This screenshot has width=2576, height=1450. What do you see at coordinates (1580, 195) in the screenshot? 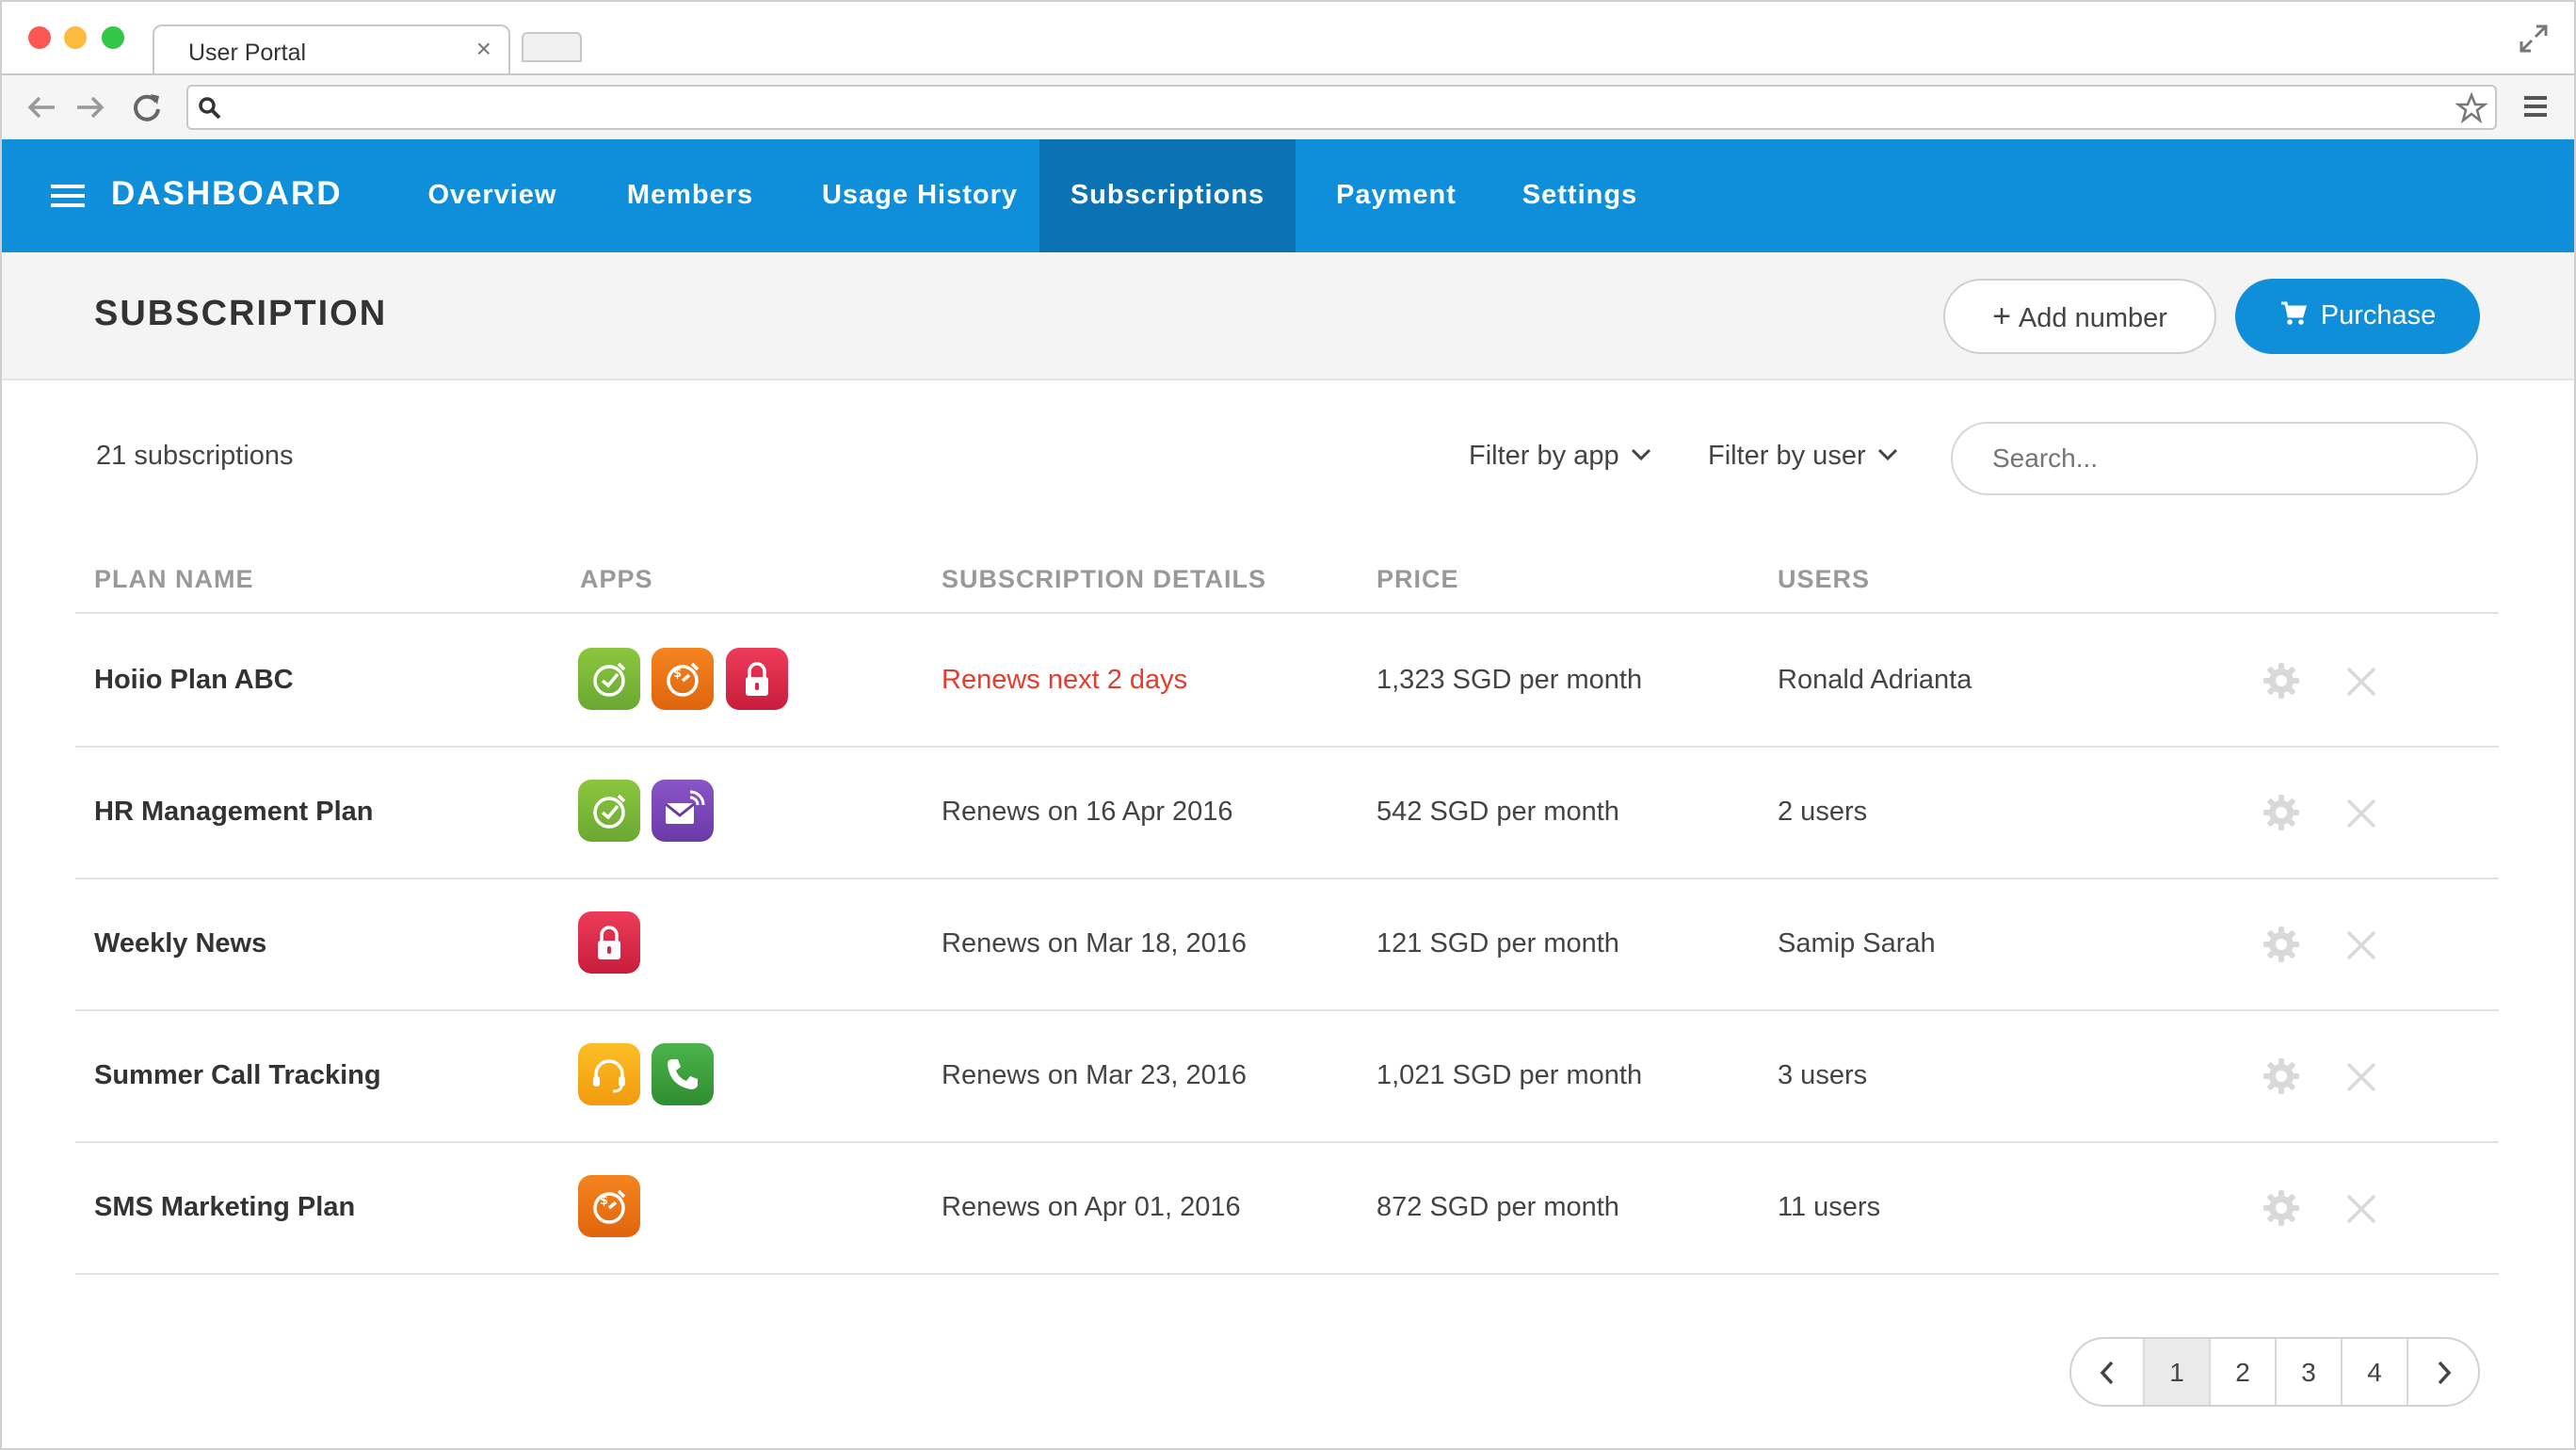
I see `nav-item-settings: Settings` at bounding box center [1580, 195].